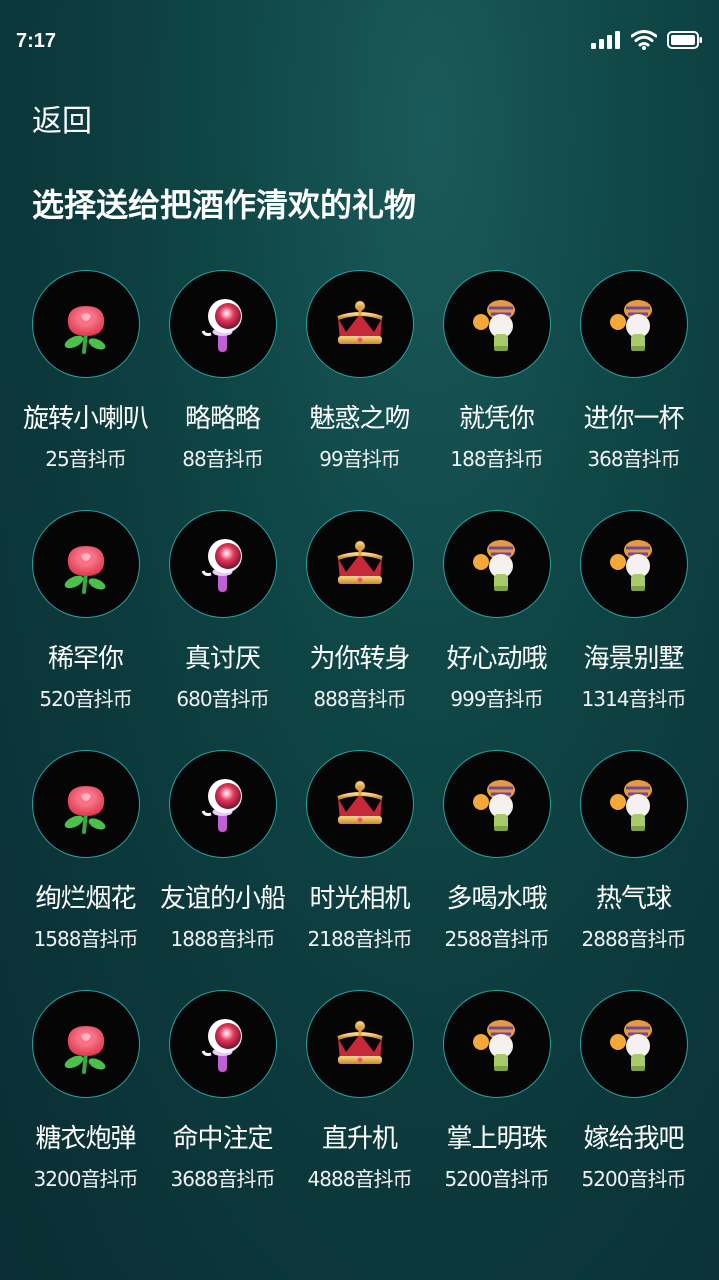 Image resolution: width=719 pixels, height=1280 pixels. What do you see at coordinates (85, 1139) in the screenshot?
I see `gift-name: 糖衣炮弹` at bounding box center [85, 1139].